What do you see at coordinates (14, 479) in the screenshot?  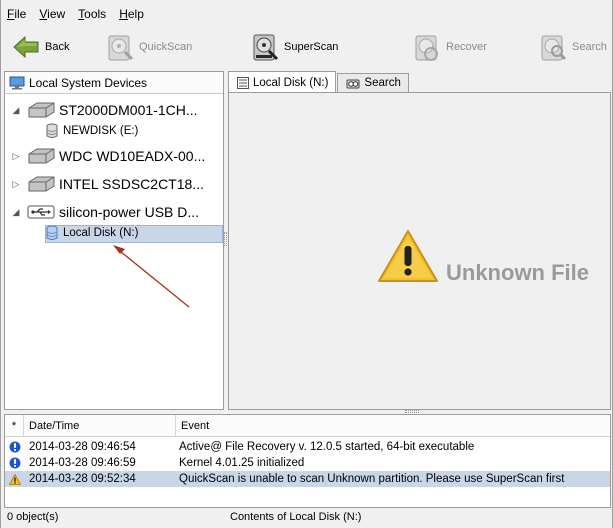 I see `warning-small-icon` at bounding box center [14, 479].